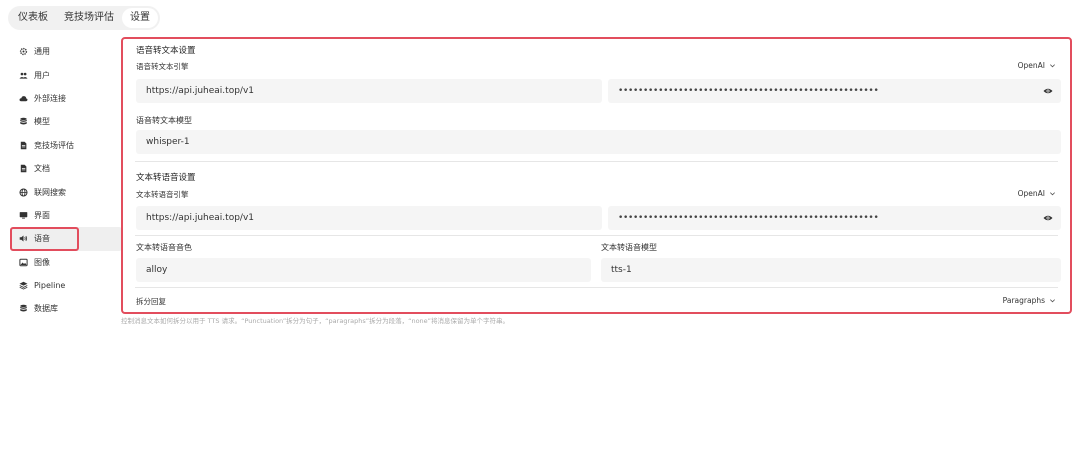  Describe the element at coordinates (363, 270) in the screenshot. I see `tts-voice-input: alloy` at that location.